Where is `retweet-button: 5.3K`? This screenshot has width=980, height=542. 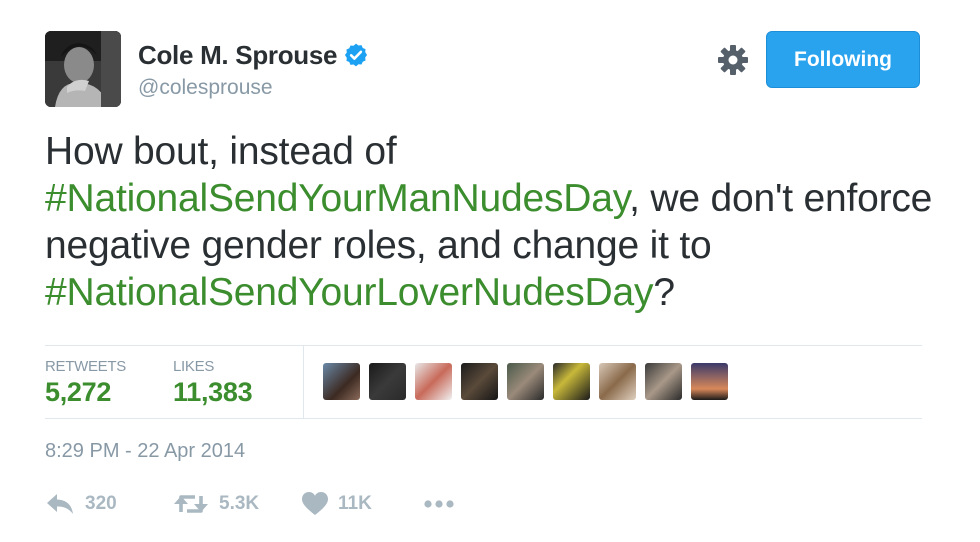 retweet-button: 5.3K is located at coordinates (216, 504).